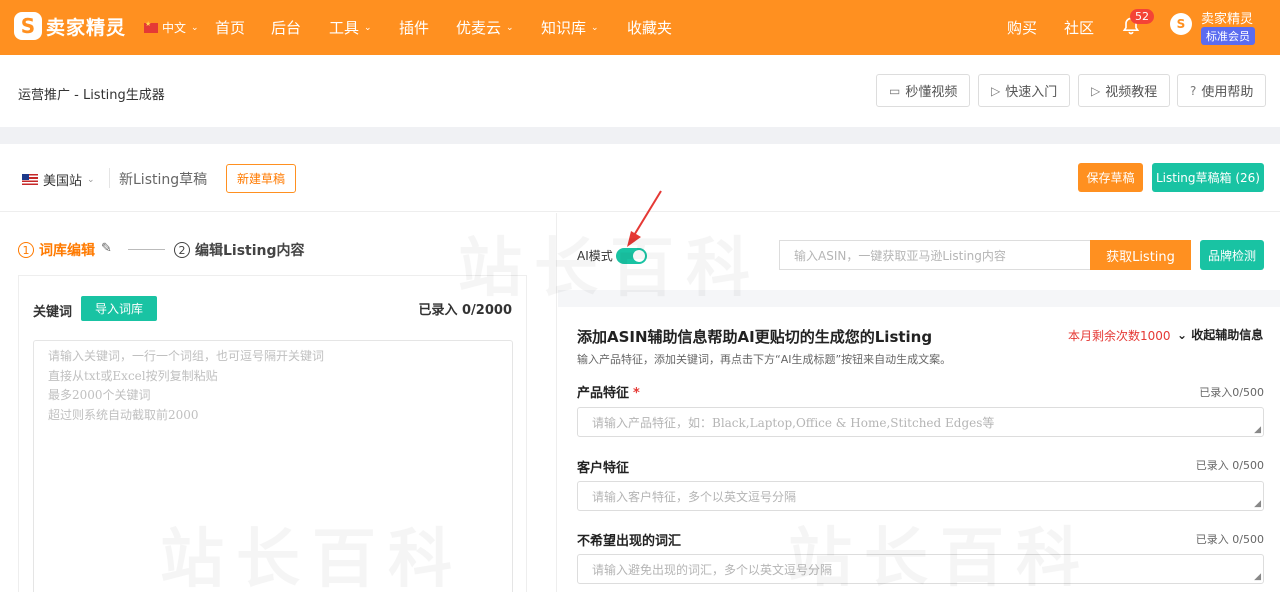 The height and width of the screenshot is (592, 1280). I want to click on field-label-text: 产品特征, so click(603, 393).